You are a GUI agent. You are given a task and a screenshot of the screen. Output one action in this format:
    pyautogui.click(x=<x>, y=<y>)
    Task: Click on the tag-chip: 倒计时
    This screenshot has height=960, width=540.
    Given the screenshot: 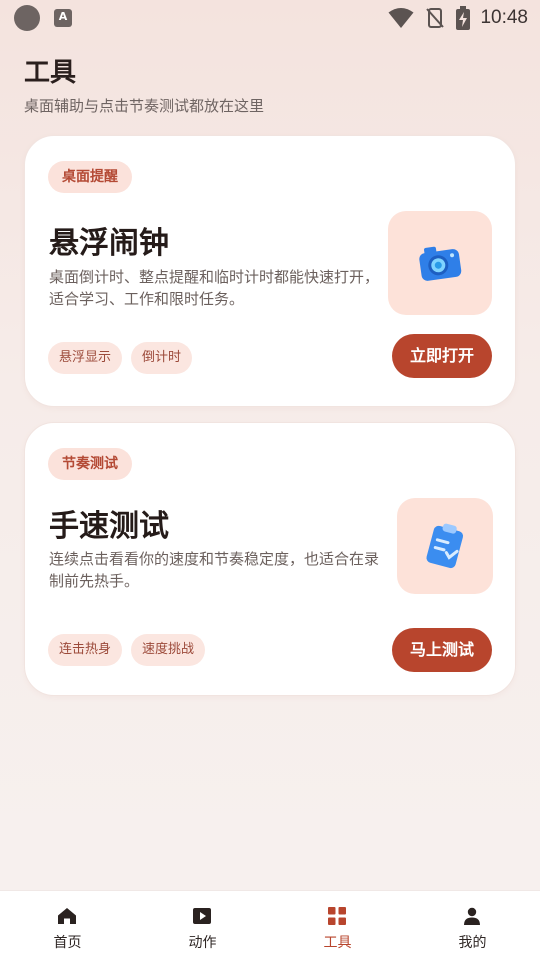 What is the action you would take?
    pyautogui.click(x=162, y=358)
    